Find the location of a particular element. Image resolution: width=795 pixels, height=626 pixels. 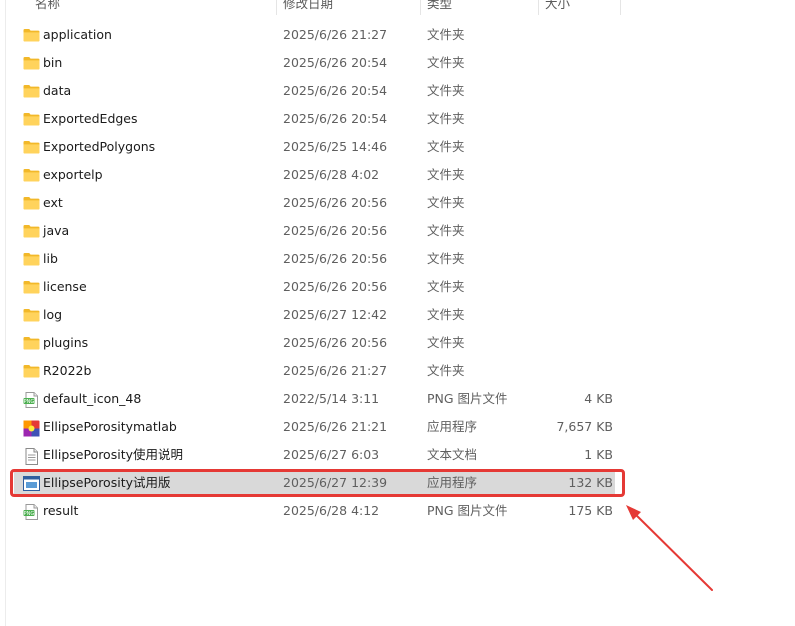

file-row: java 2025/6/26 20:56 文件夹 is located at coordinates (314, 231).